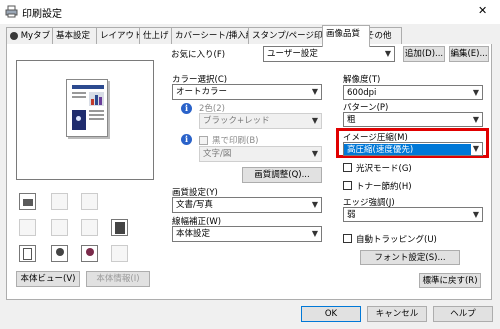 The height and width of the screenshot is (329, 500). What do you see at coordinates (48, 279) in the screenshot?
I see `main-view-button: 本体ビュー(V)` at bounding box center [48, 279].